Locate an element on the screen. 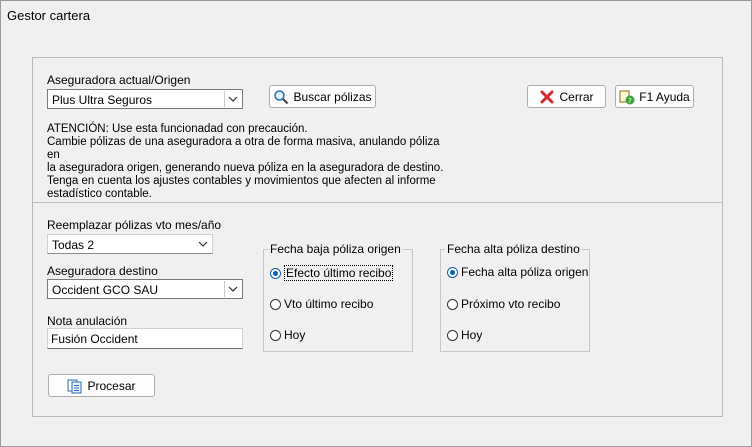 Image resolution: width=752 pixels, height=447 pixels. baja-option-label: Efecto último recibo is located at coordinates (339, 273).